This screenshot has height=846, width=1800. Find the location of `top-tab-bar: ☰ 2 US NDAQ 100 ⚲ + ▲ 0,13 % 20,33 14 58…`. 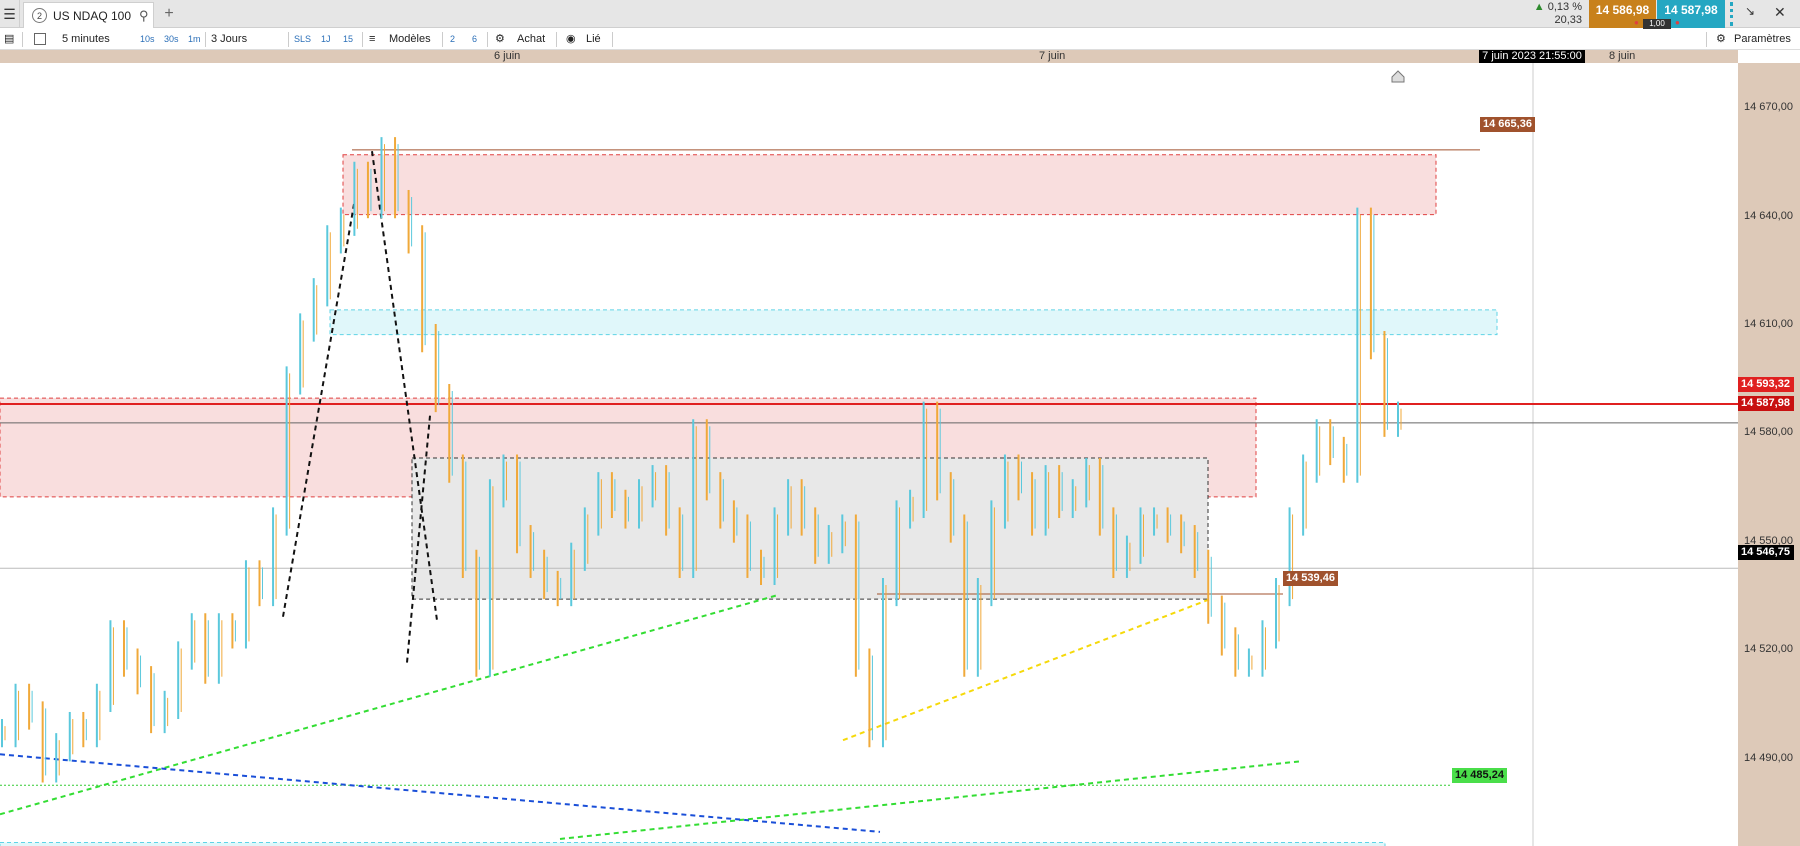

top-tab-bar: ☰ 2 US NDAQ 100 ⚲ + ▲ 0,13 % 20,33 14 58… is located at coordinates (900, 14).